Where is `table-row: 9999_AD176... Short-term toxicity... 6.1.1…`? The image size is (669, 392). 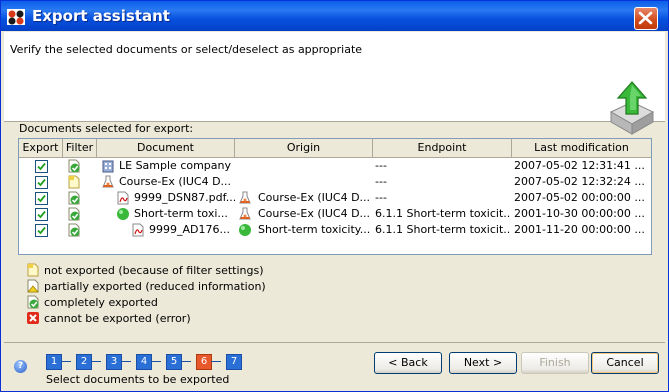 table-row: 9999_AD176... Short-term toxicity... 6.1.1… is located at coordinates (335, 230).